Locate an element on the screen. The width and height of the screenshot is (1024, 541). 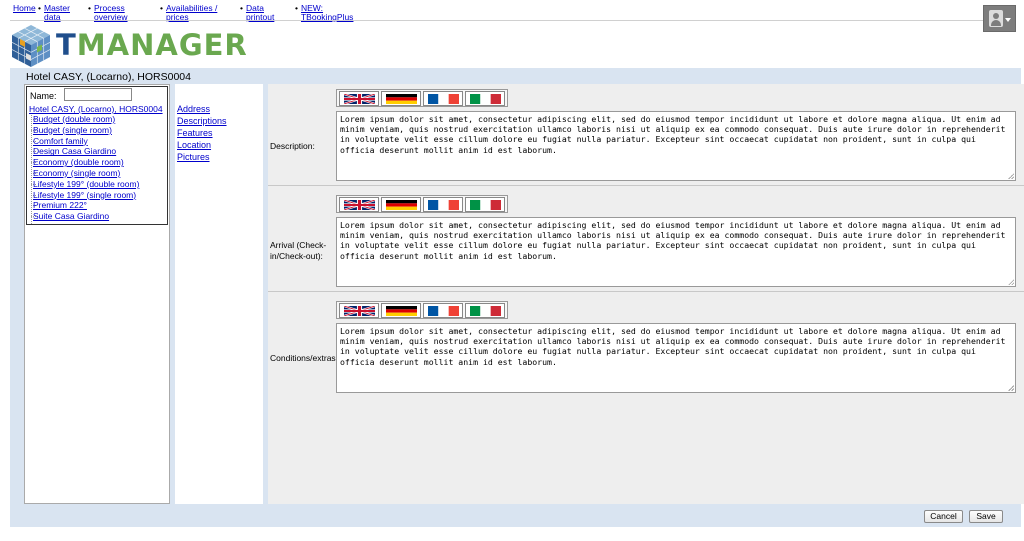
cube-logo-icon is located at coordinates (31, 46).